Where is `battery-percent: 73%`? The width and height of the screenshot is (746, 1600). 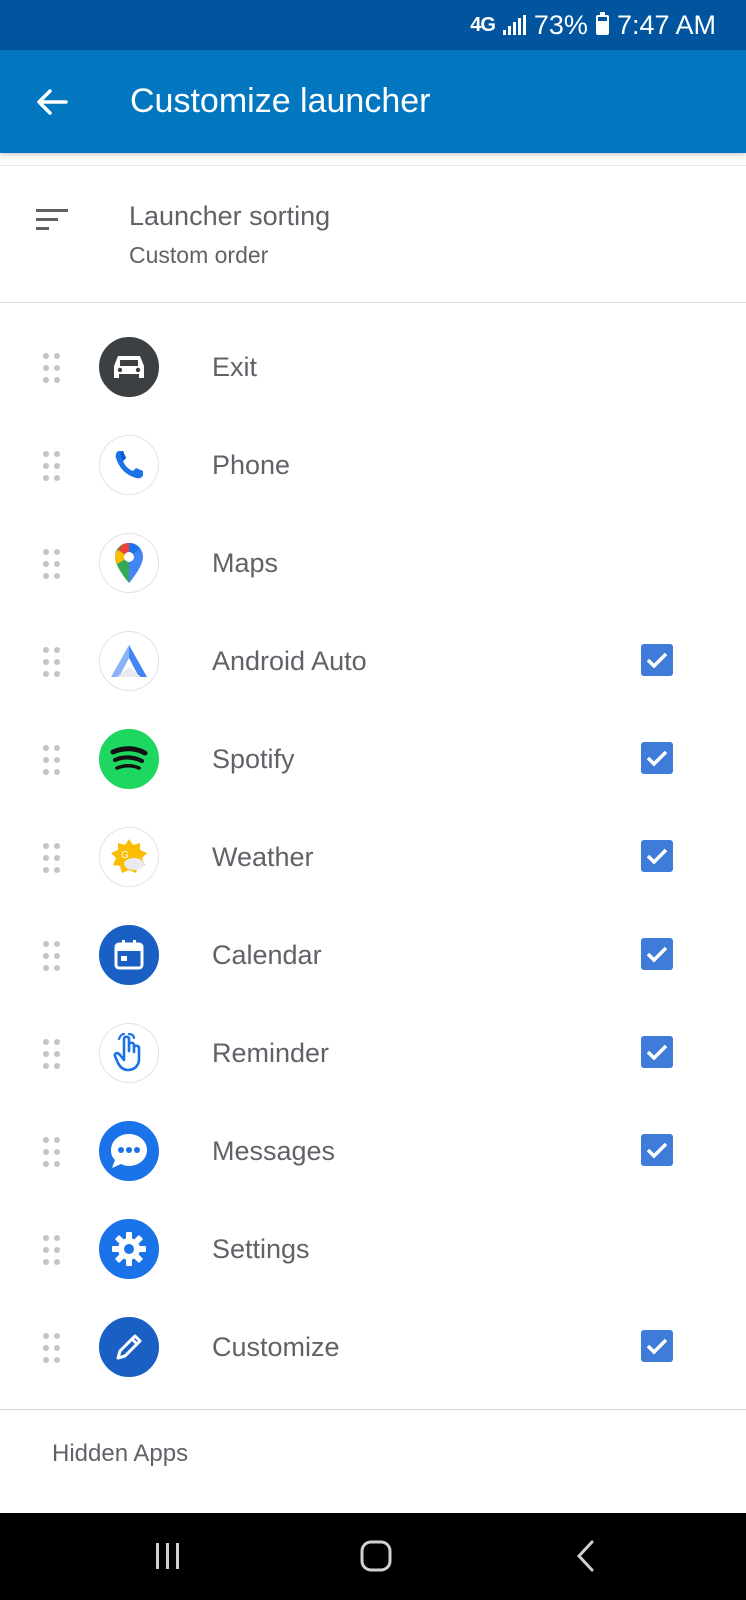
battery-percent: 73% is located at coordinates (560, 24).